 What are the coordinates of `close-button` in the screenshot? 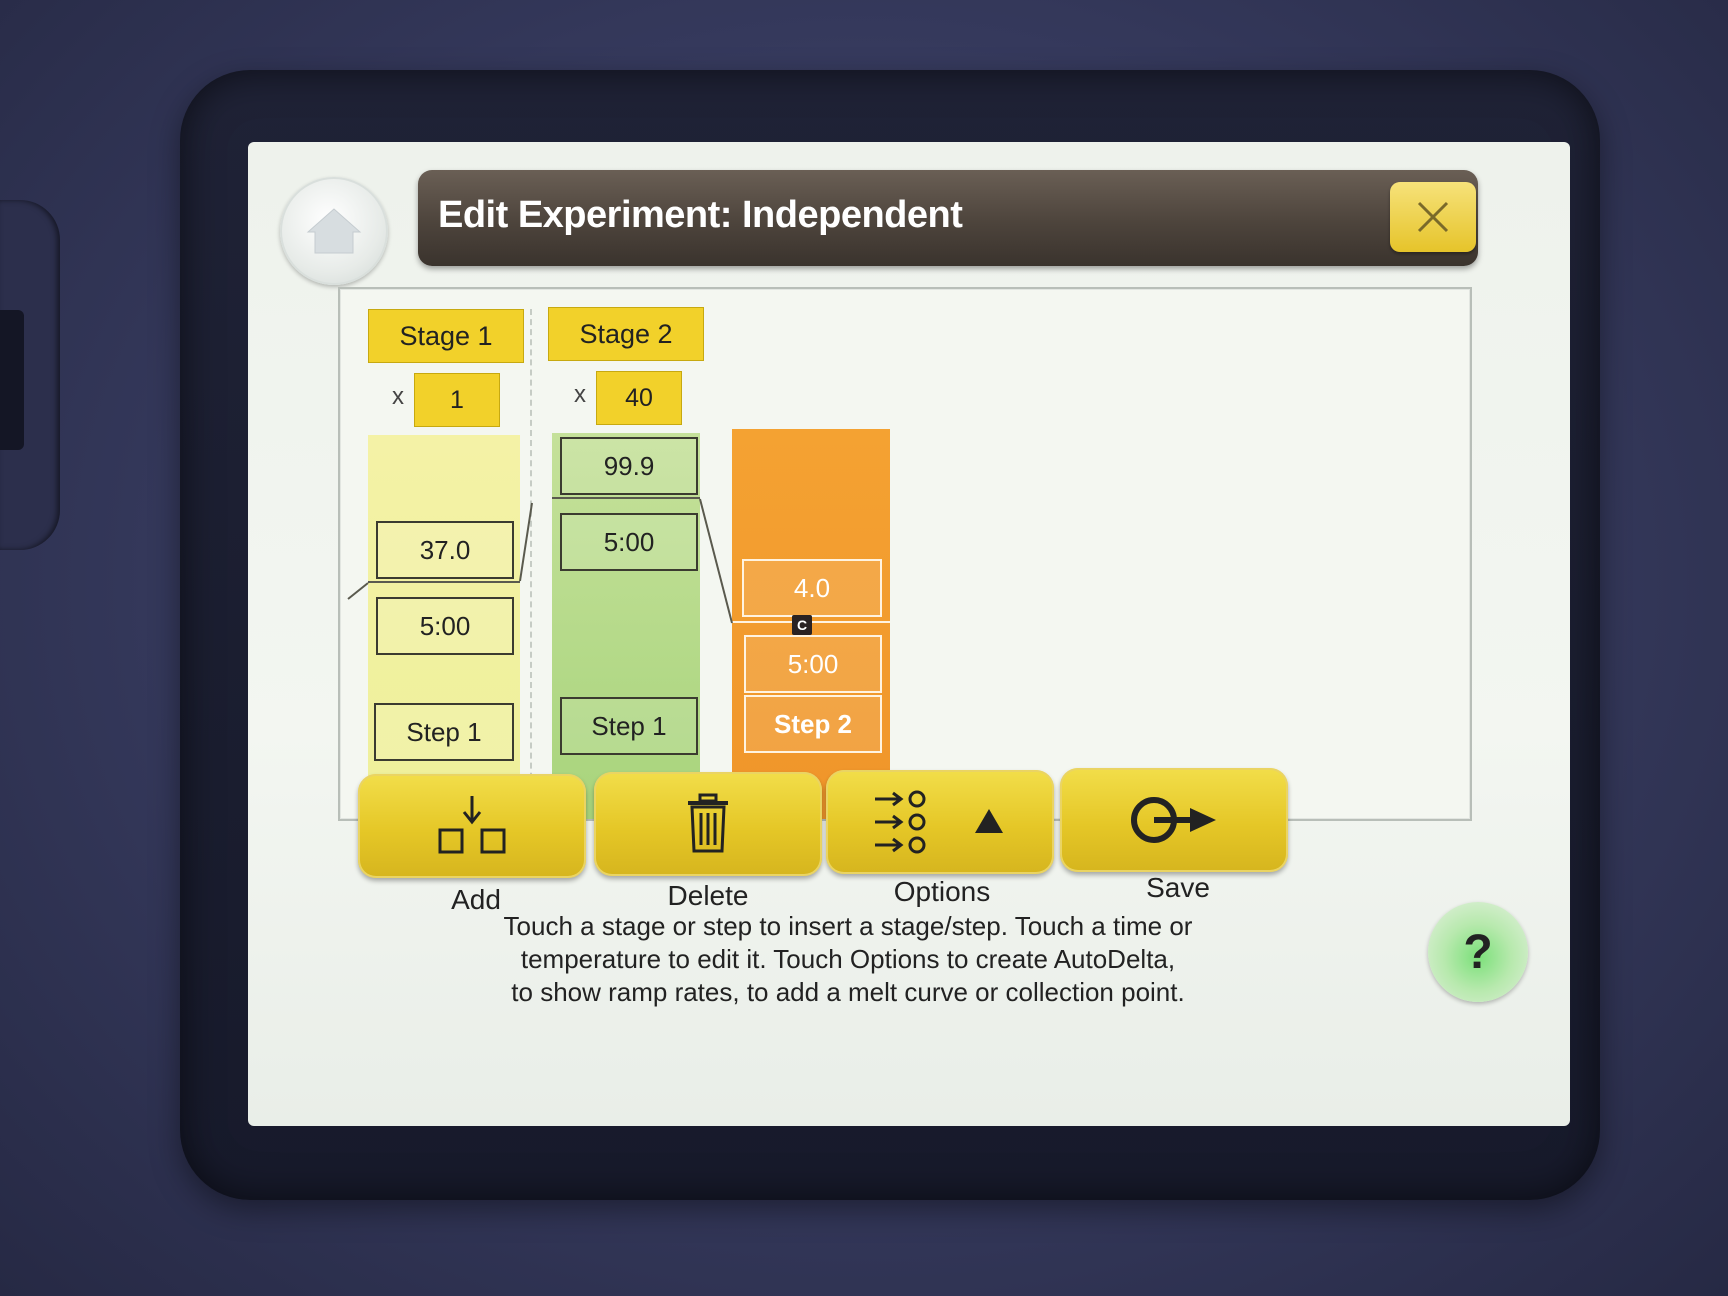 It's located at (1433, 217).